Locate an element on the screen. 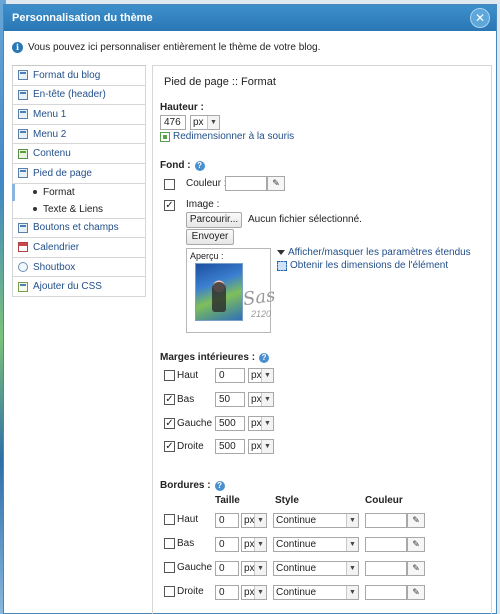  fond-couleur-checkbox is located at coordinates (169, 184).